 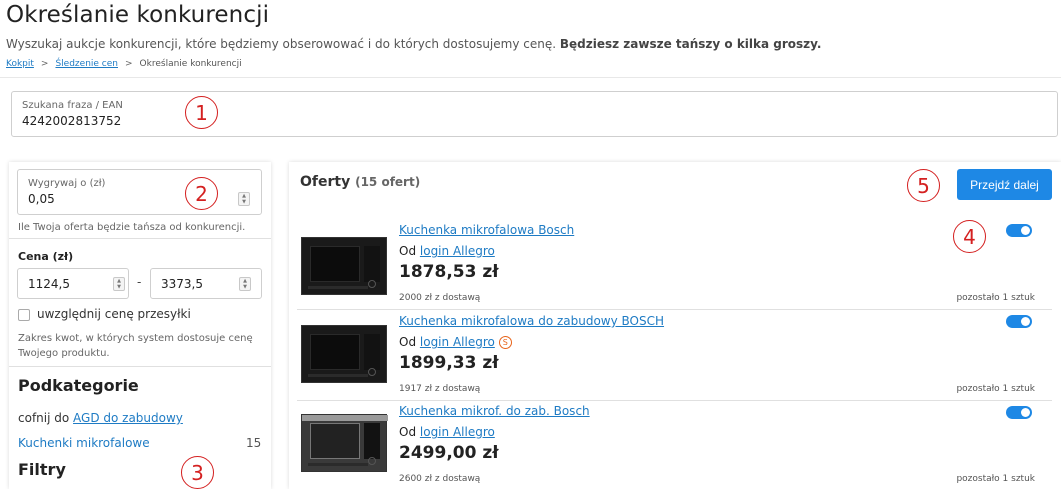 What do you see at coordinates (46, 256) in the screenshot?
I see `price-section-label: Cena (zł)` at bounding box center [46, 256].